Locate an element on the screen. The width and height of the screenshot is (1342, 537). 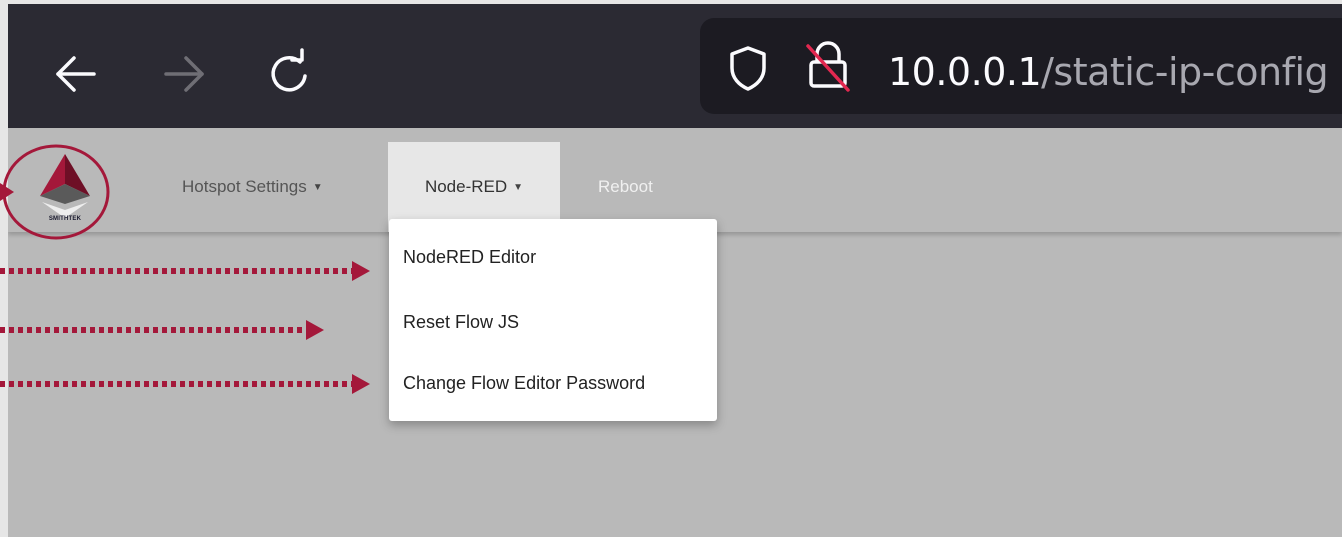
annotation-arrow-logo is located at coordinates (7, 192).